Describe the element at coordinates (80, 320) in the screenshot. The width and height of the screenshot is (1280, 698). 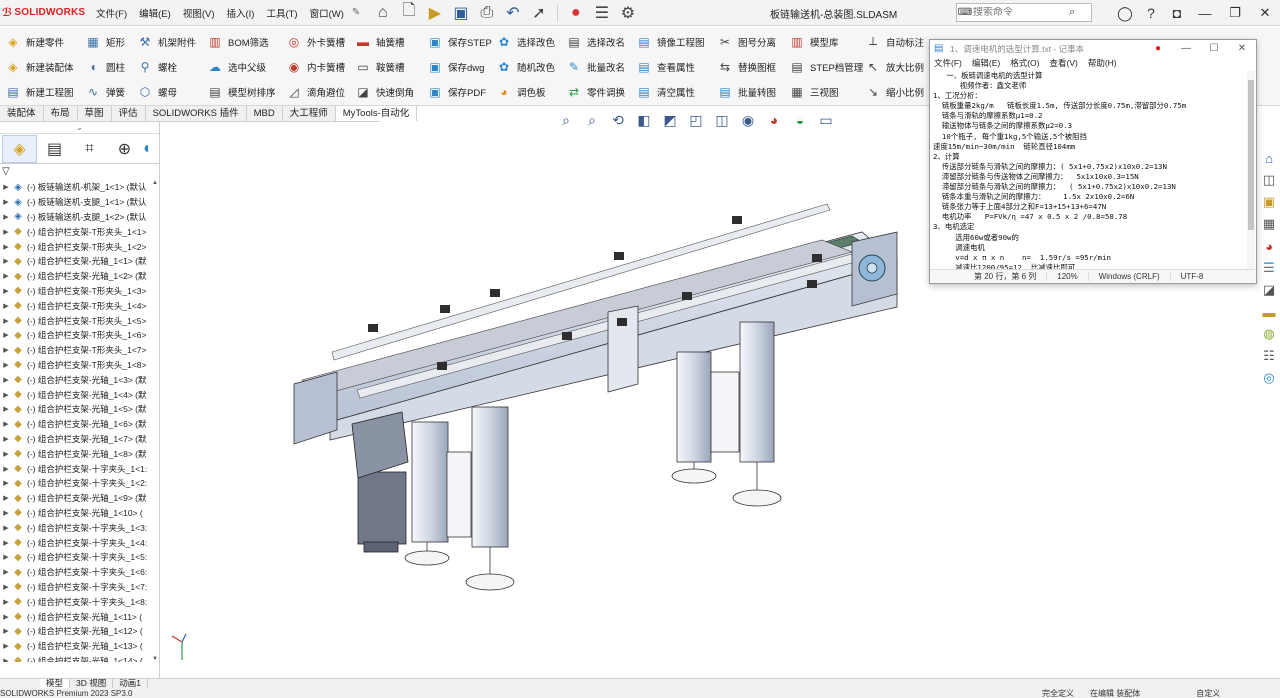
I see `tree-item: ▶ ◆ (-) 组合护栏支架-T形夹头_1<5>` at that location.